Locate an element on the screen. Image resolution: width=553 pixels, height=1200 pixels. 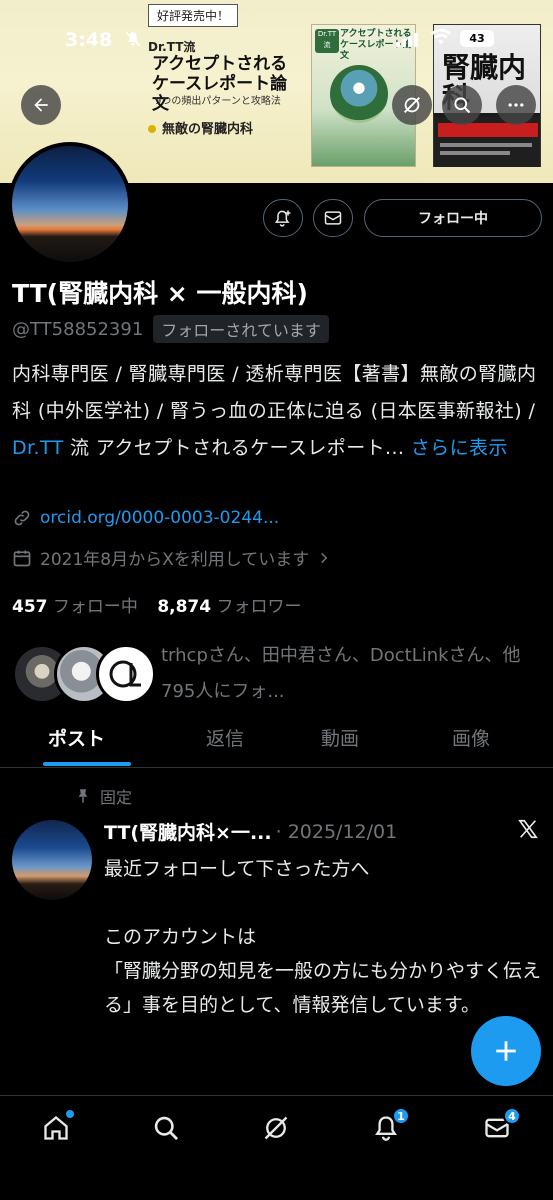
bio-link: Dr.TT is located at coordinates (38, 448).